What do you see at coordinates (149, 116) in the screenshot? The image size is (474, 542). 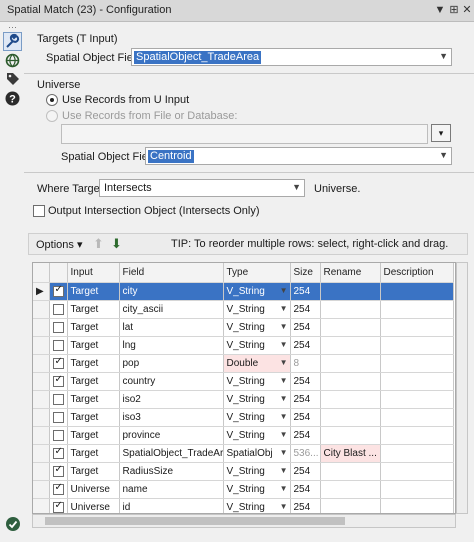 I see `use-file-label: Use Records from File or Database:` at bounding box center [149, 116].